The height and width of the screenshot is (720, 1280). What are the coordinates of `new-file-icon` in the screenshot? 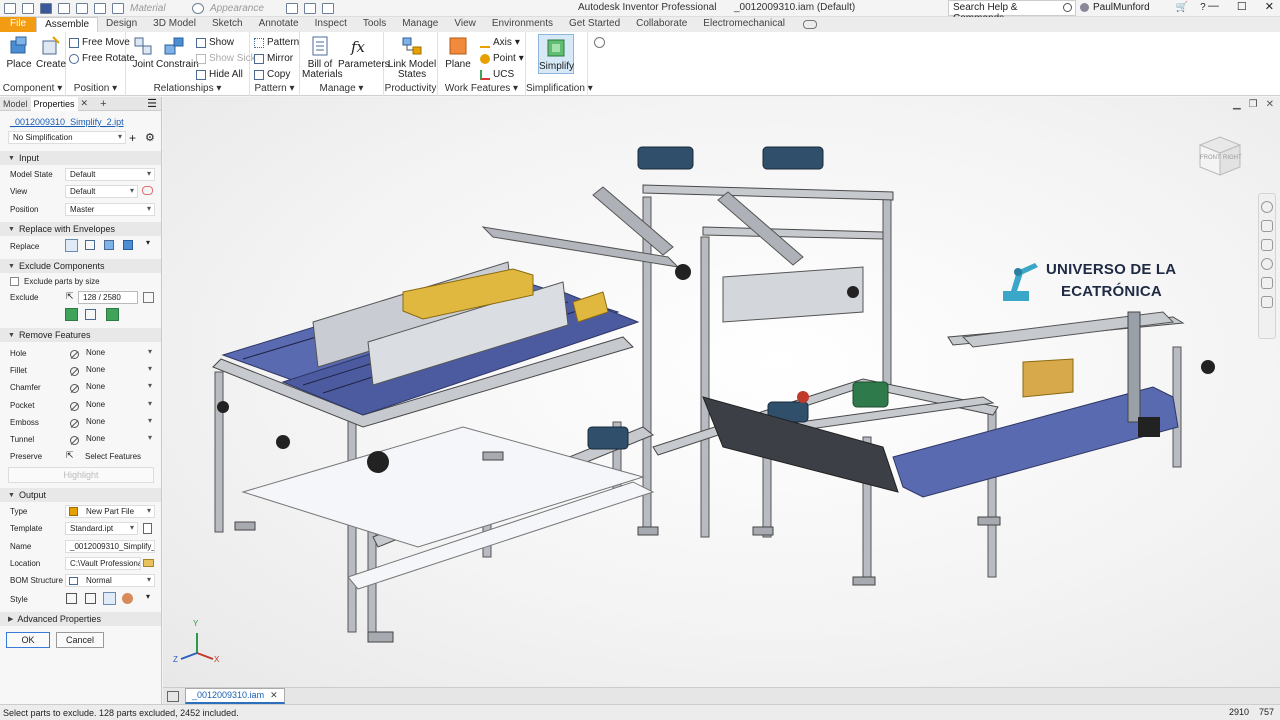 It's located at (10, 8).